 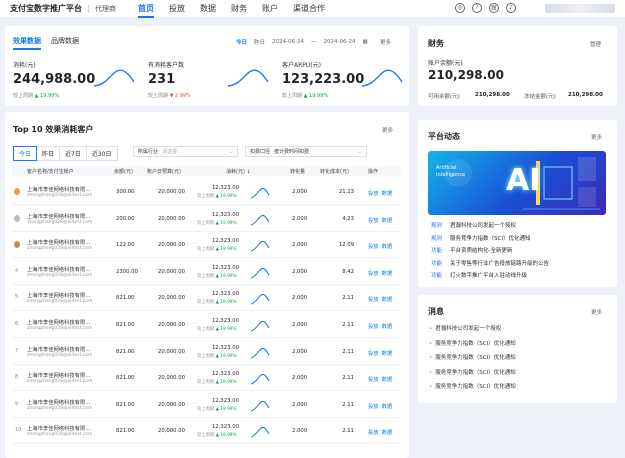 I want to click on top10-more-link: 更多, so click(x=387, y=130).